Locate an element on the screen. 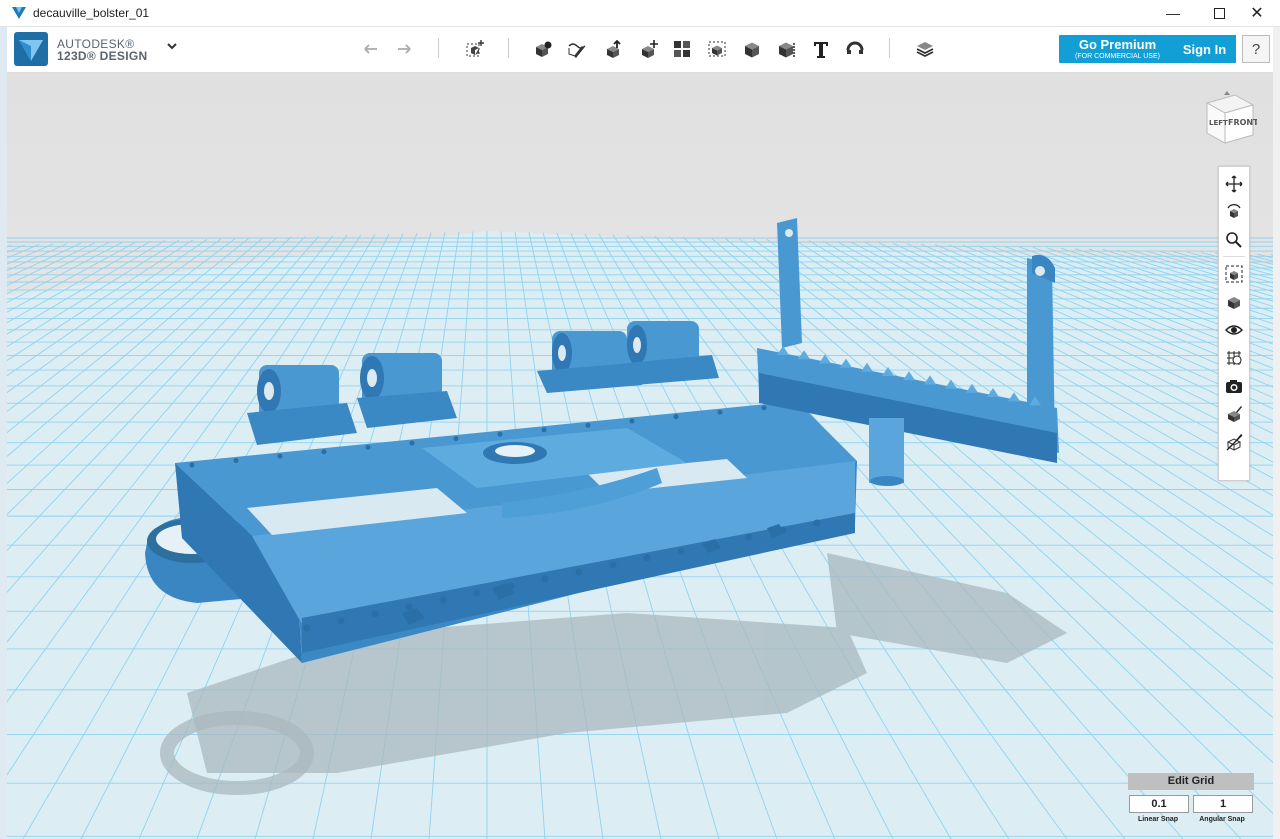 The width and height of the screenshot is (1280, 839). sketch-button is located at coordinates (577, 49).